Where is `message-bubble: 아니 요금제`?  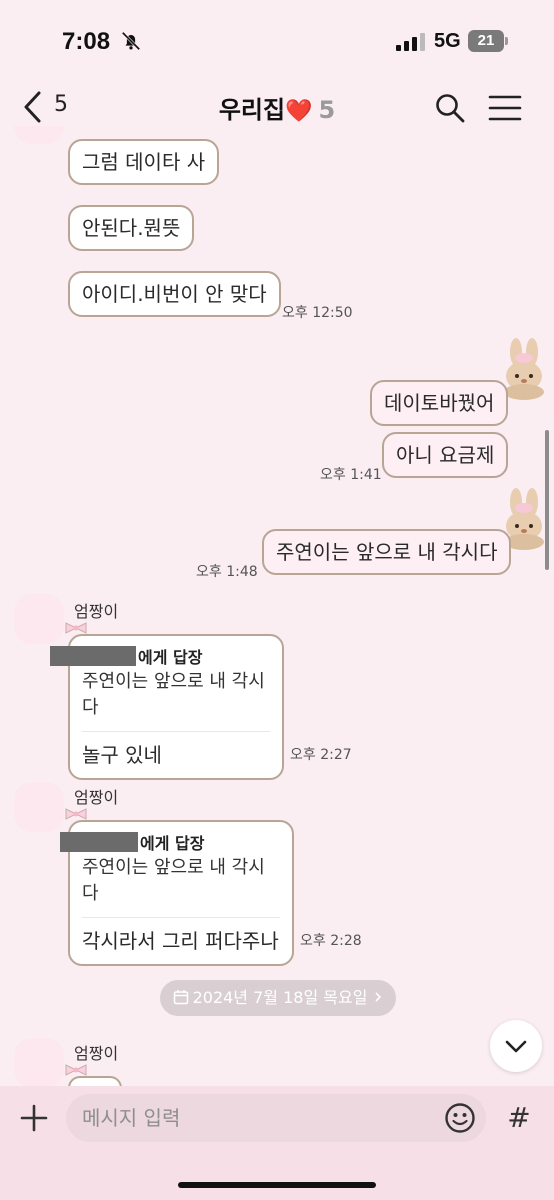 message-bubble: 아니 요금제 is located at coordinates (445, 455).